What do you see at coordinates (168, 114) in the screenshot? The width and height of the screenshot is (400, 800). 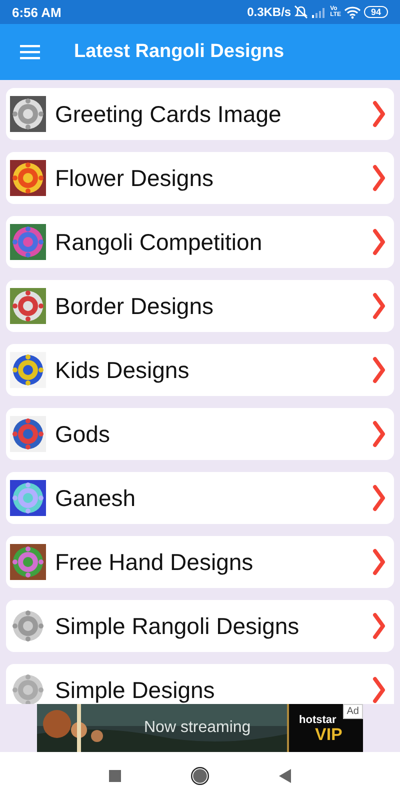 I see `category-label: Greeting Cards Image` at bounding box center [168, 114].